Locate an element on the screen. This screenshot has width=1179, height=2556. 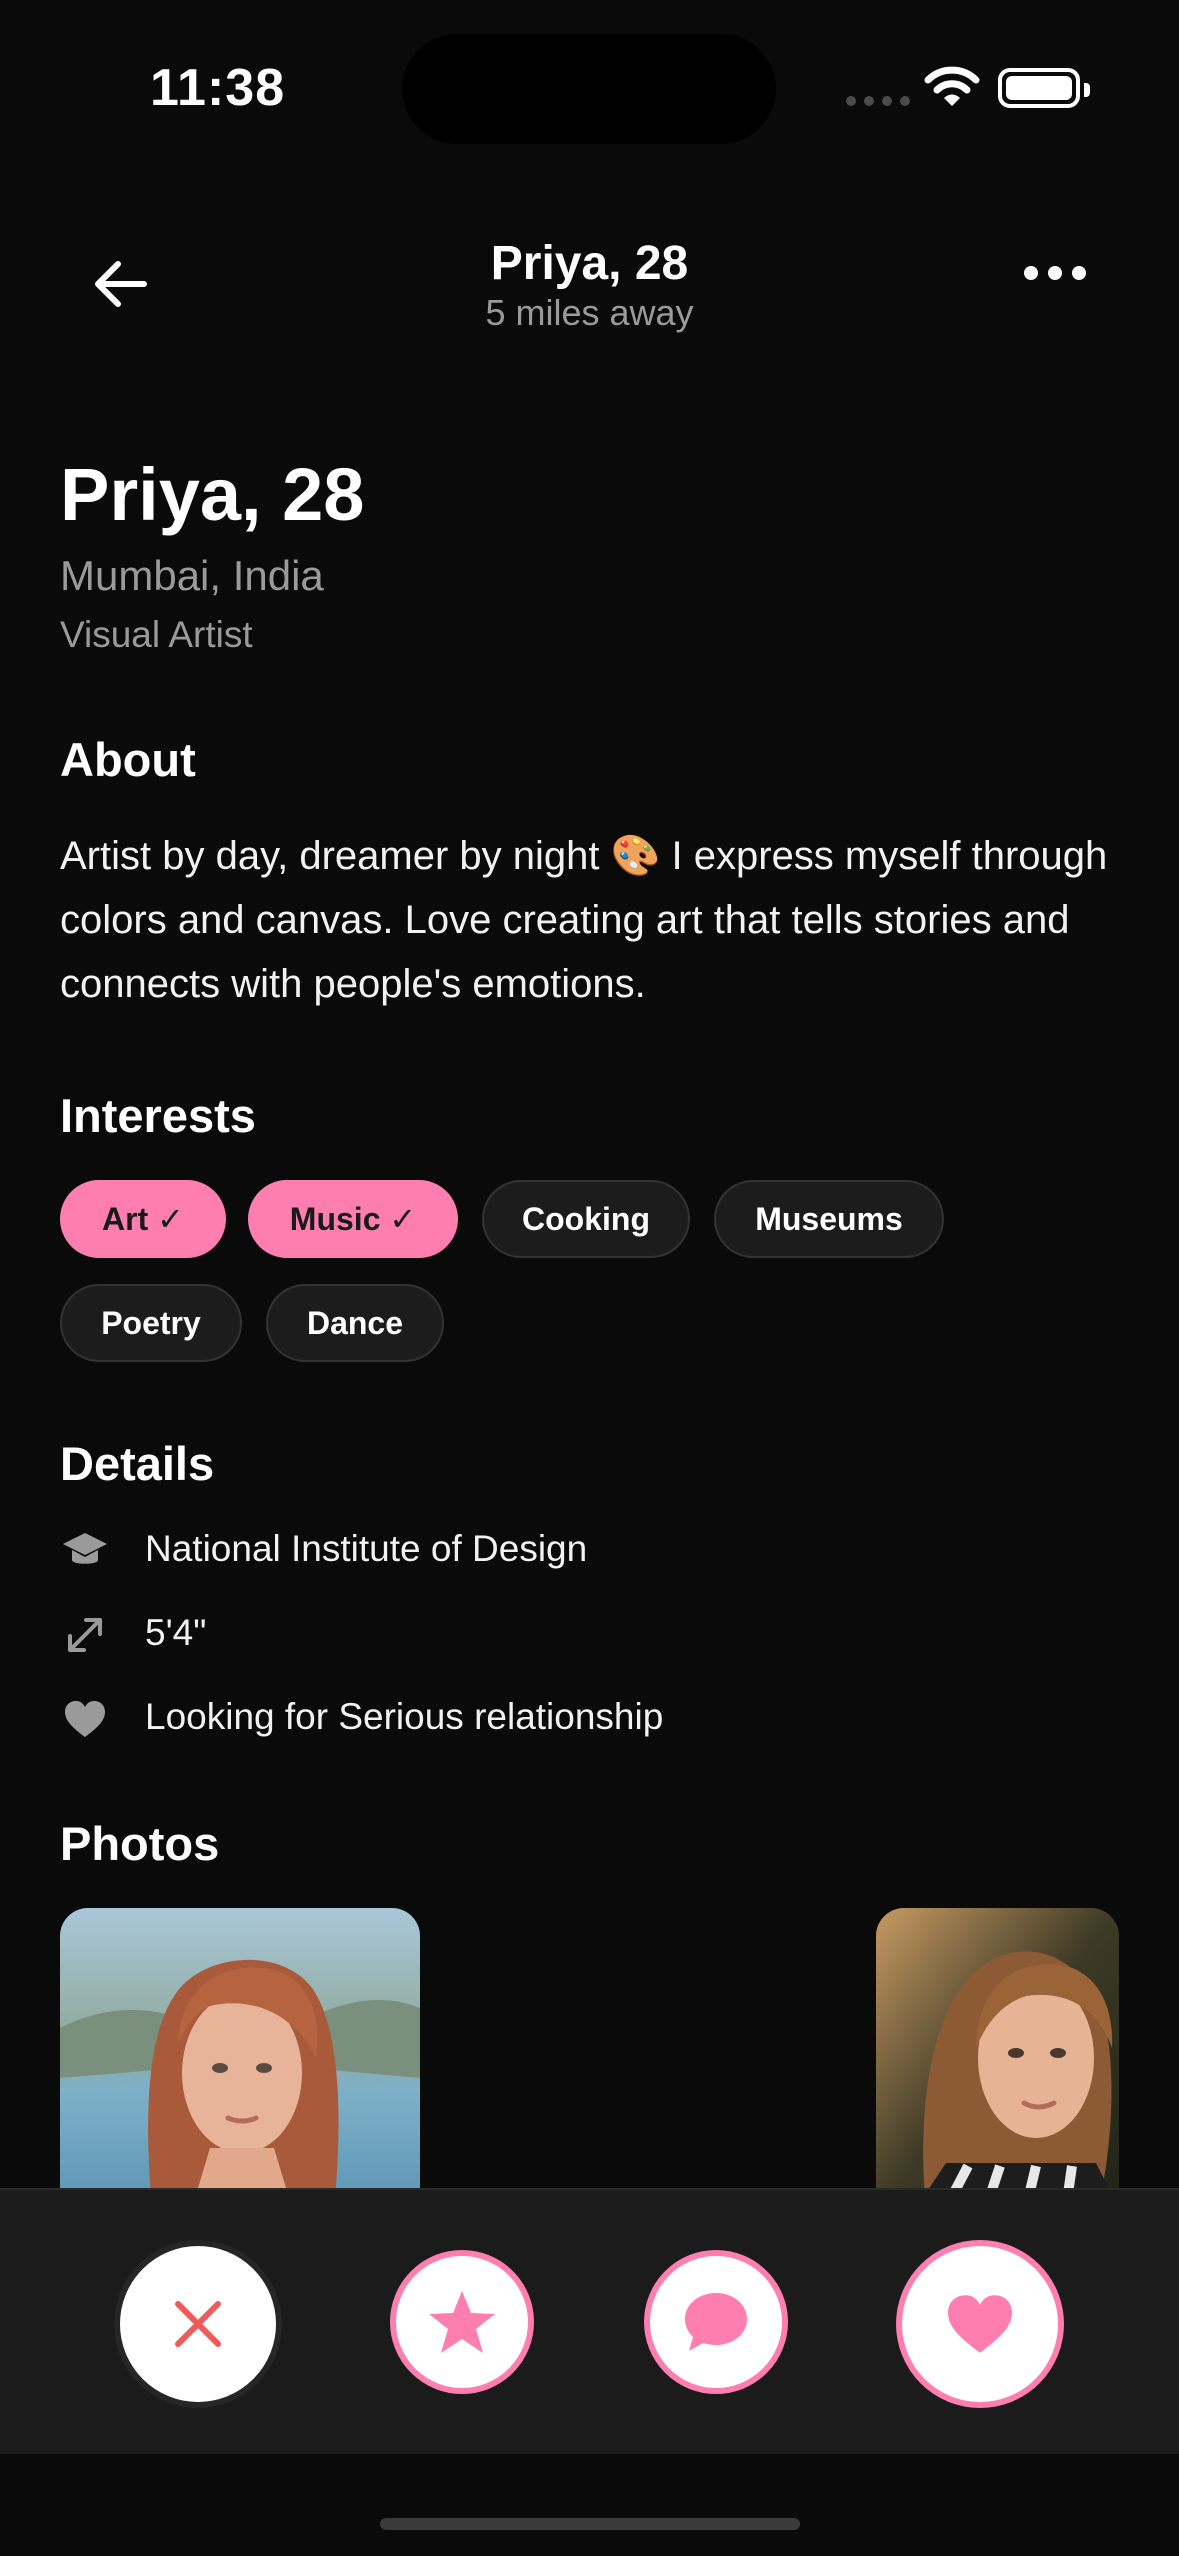
detail-looking-for: Looking for Serious relationship is located at coordinates (404, 1716).